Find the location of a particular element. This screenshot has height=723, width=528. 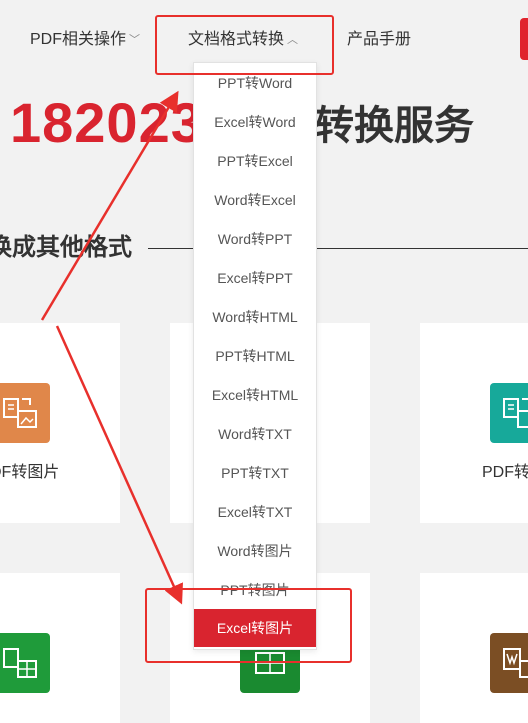

menu-item-ppt-to-image: PPT转图片 is located at coordinates (255, 590).